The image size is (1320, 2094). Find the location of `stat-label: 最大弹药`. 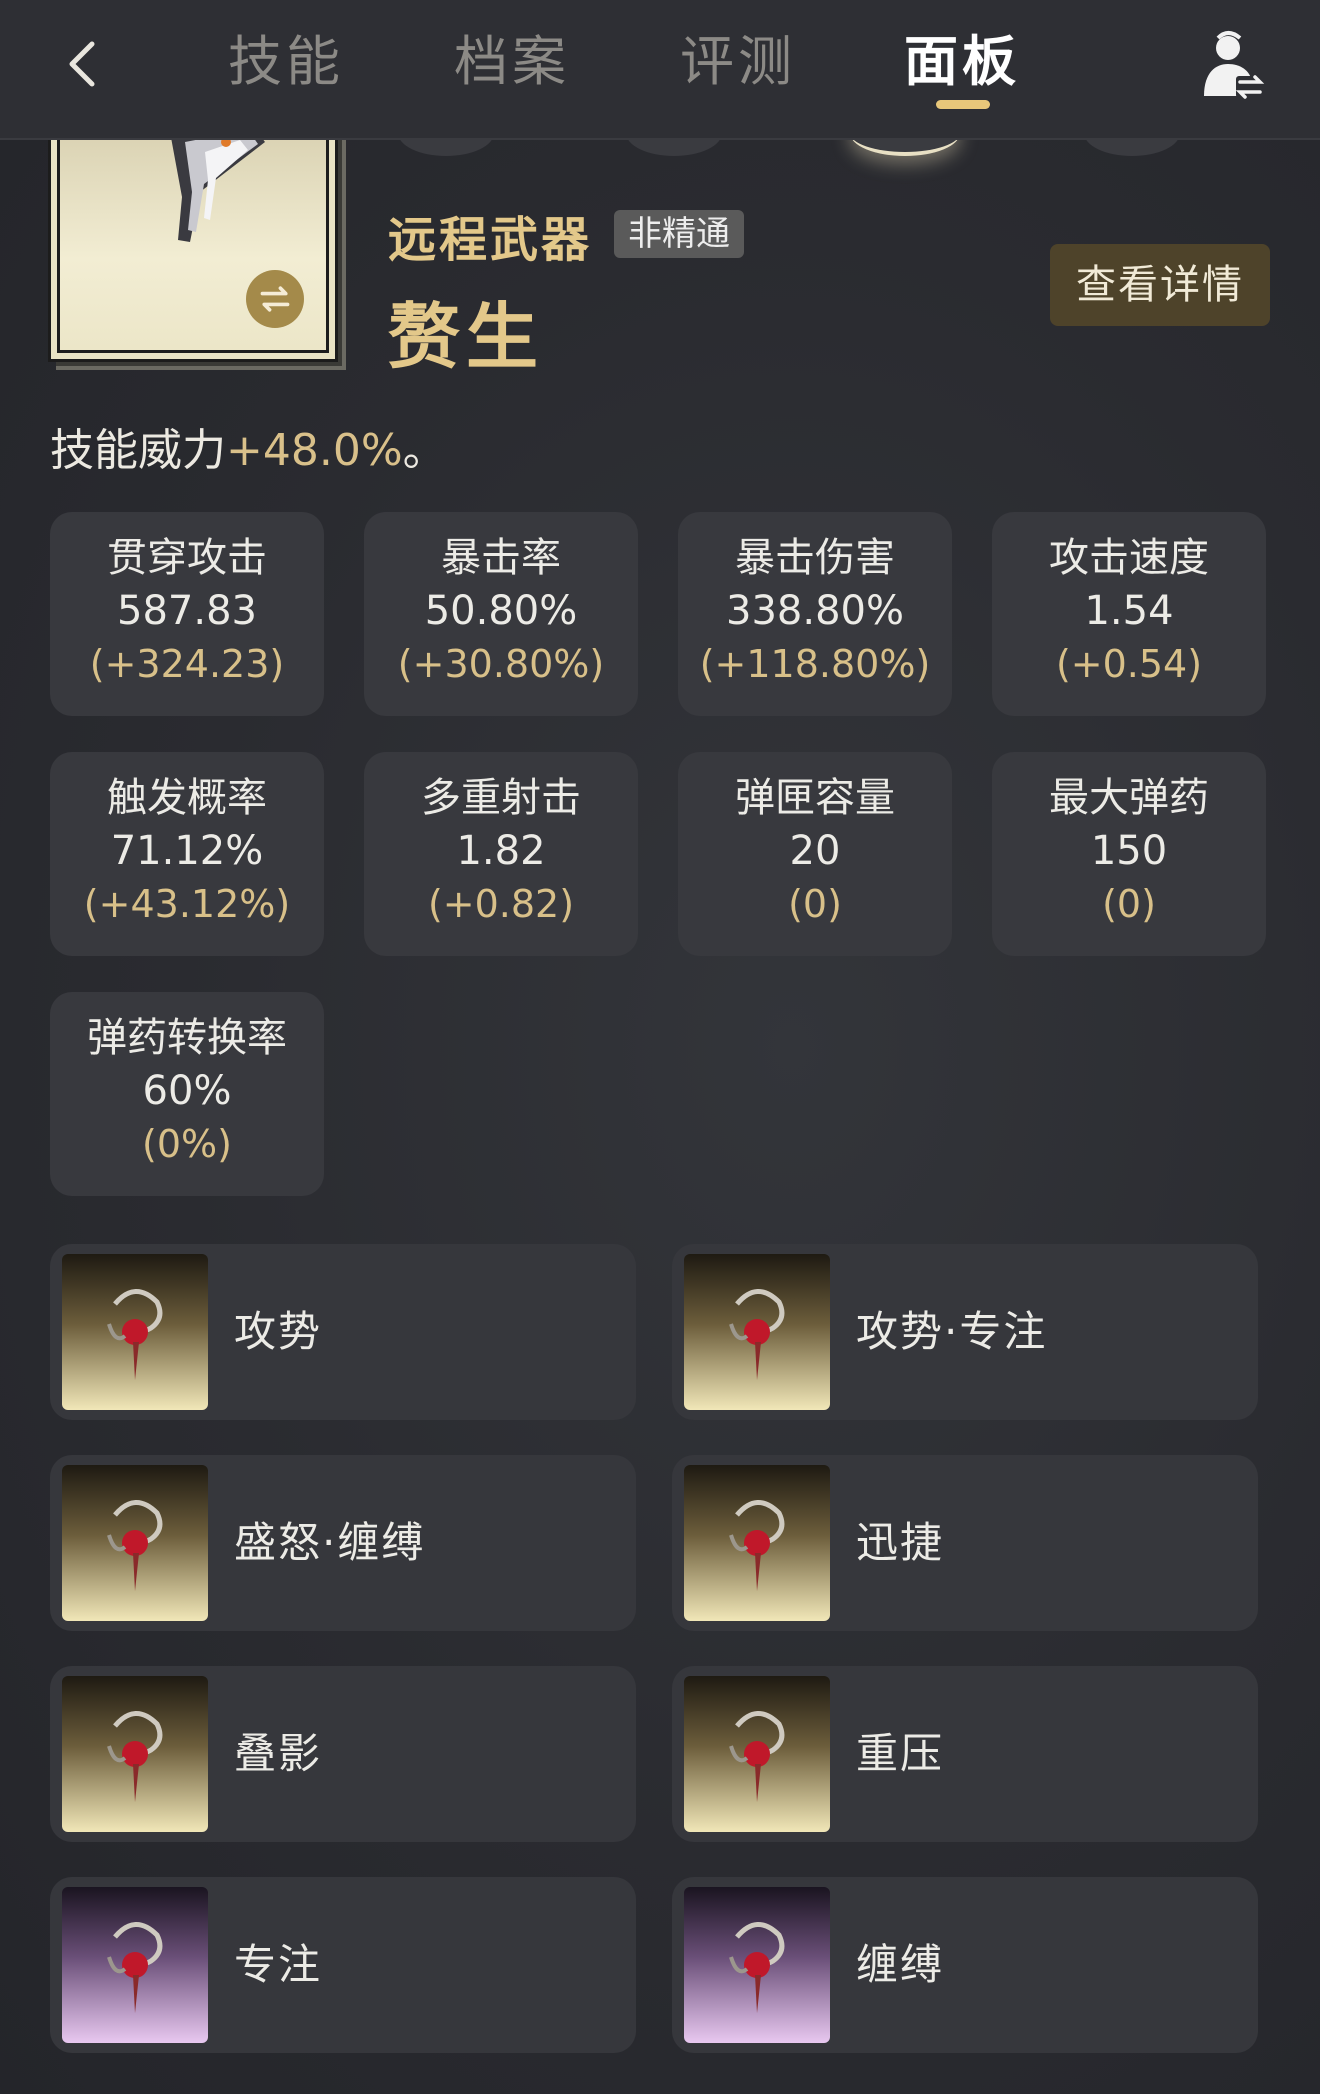

stat-label: 最大弹药 is located at coordinates (1129, 798).